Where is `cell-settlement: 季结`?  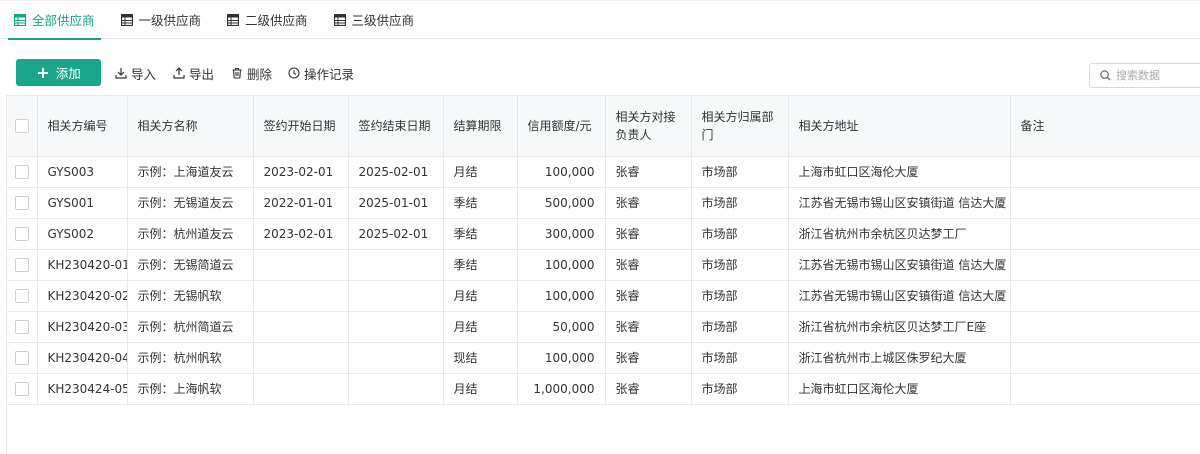 cell-settlement: 季结 is located at coordinates (480, 234).